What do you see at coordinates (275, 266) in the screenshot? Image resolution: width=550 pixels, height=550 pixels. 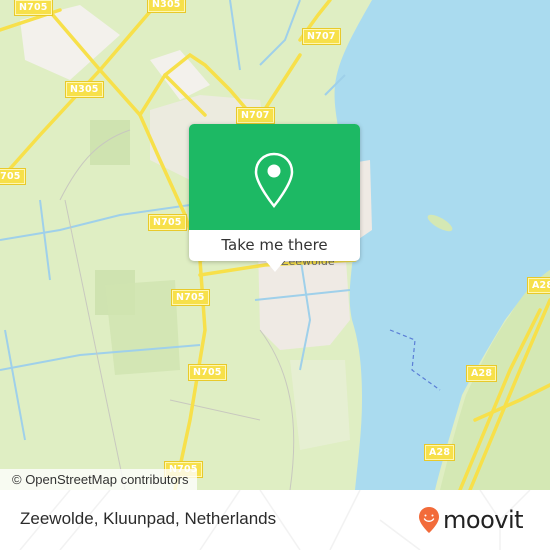 I see `popup-pointer` at bounding box center [275, 266].